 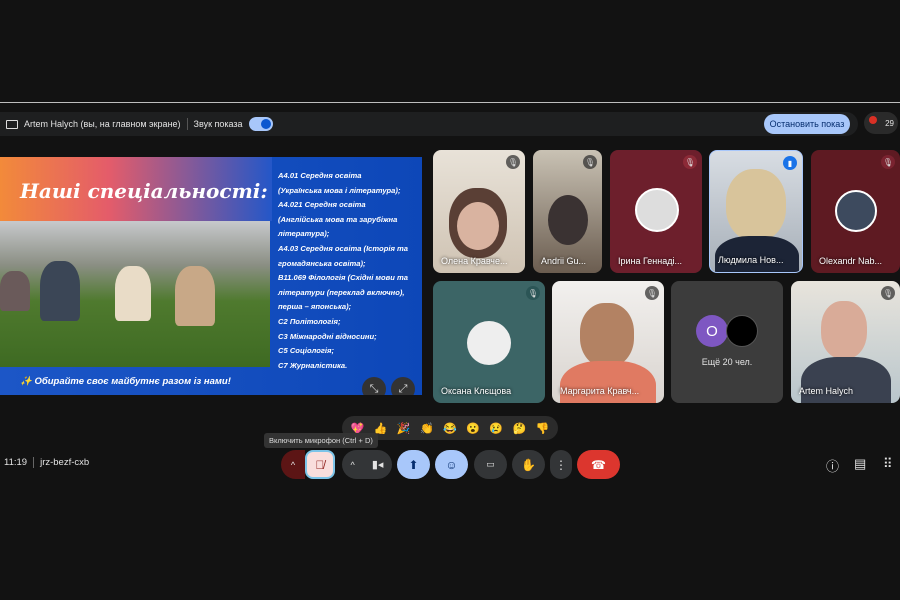 I want to click on captions-button: ▭, so click(x=490, y=464).